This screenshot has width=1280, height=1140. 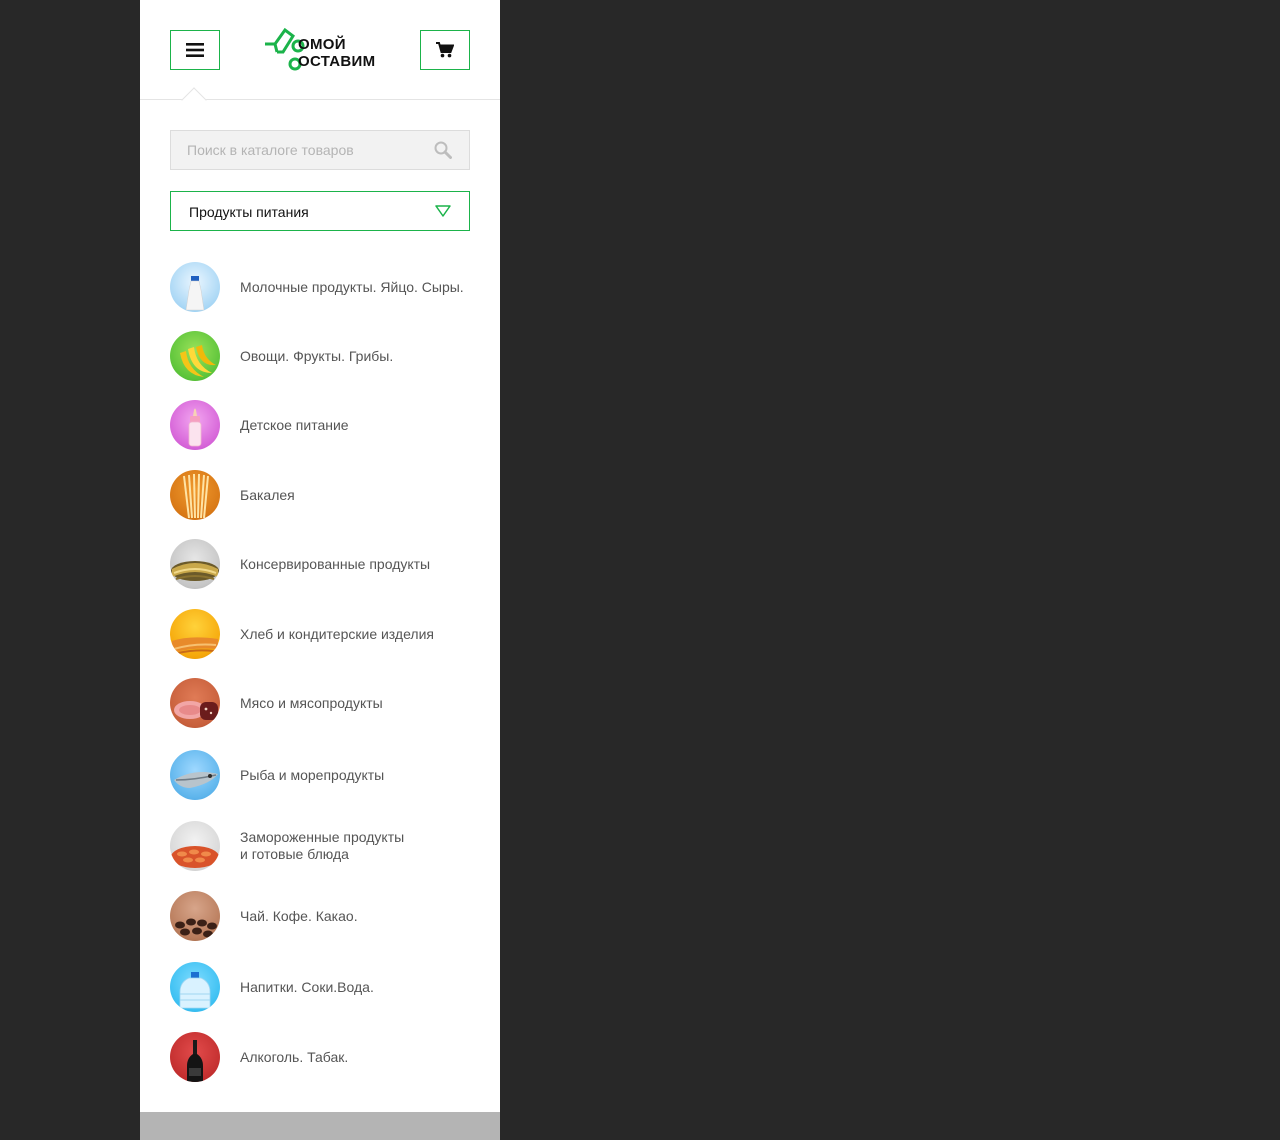 What do you see at coordinates (320, 1126) in the screenshot?
I see `footer-bar` at bounding box center [320, 1126].